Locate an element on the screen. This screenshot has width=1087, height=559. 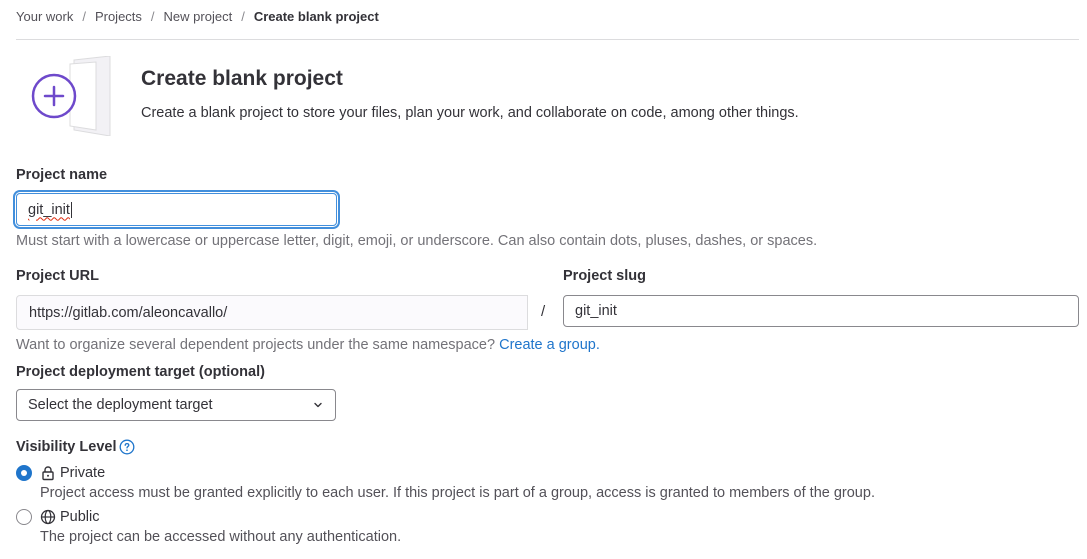
deployment-target-select: Select the deployment target is located at coordinates (176, 405).